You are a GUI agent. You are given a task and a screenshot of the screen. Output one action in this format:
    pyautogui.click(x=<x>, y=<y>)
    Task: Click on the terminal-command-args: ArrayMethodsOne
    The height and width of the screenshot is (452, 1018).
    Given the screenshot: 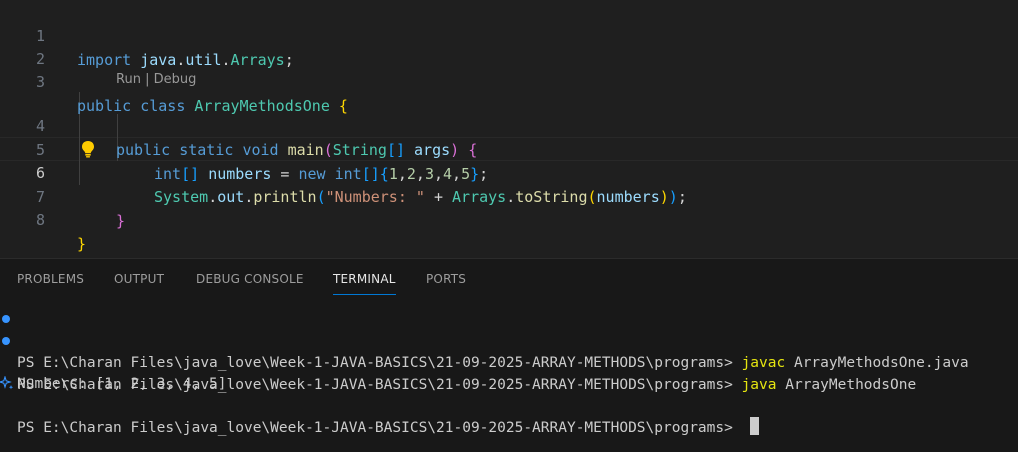 What is the action you would take?
    pyautogui.click(x=846, y=385)
    